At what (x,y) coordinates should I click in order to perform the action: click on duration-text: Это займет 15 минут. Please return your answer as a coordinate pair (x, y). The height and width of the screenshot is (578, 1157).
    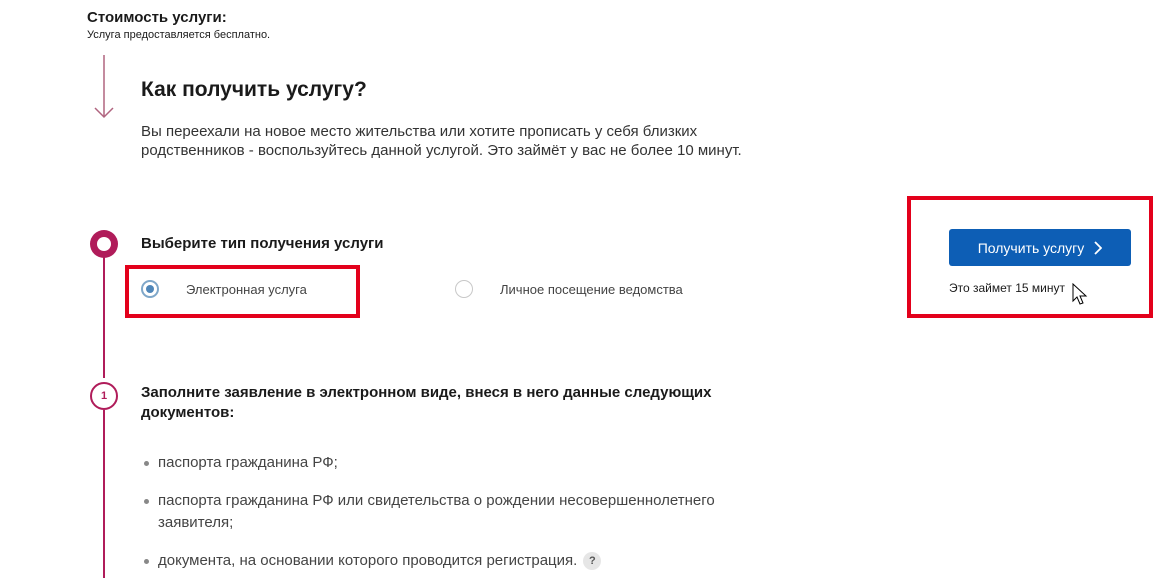
    Looking at the image, I should click on (1007, 288).